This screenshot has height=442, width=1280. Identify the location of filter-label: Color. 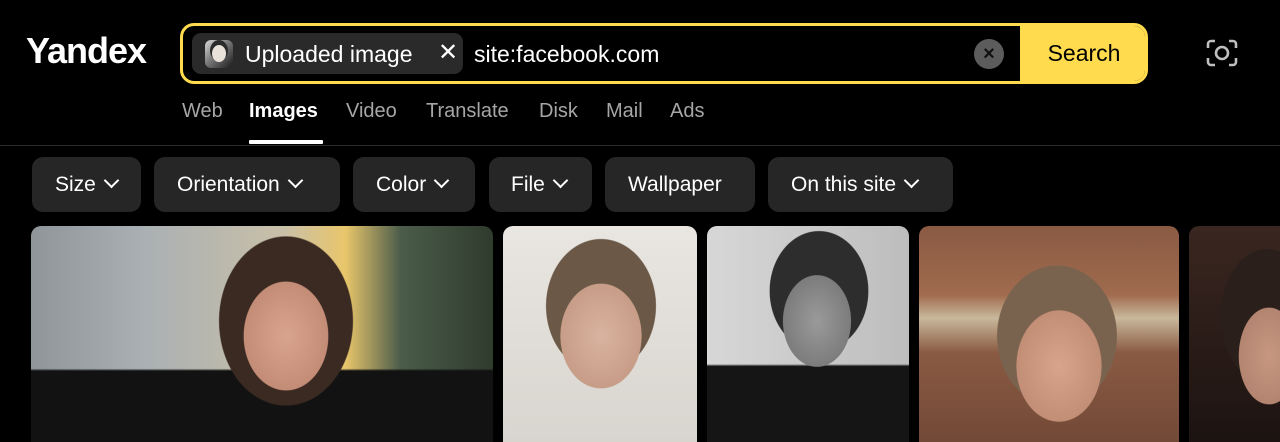
(401, 184).